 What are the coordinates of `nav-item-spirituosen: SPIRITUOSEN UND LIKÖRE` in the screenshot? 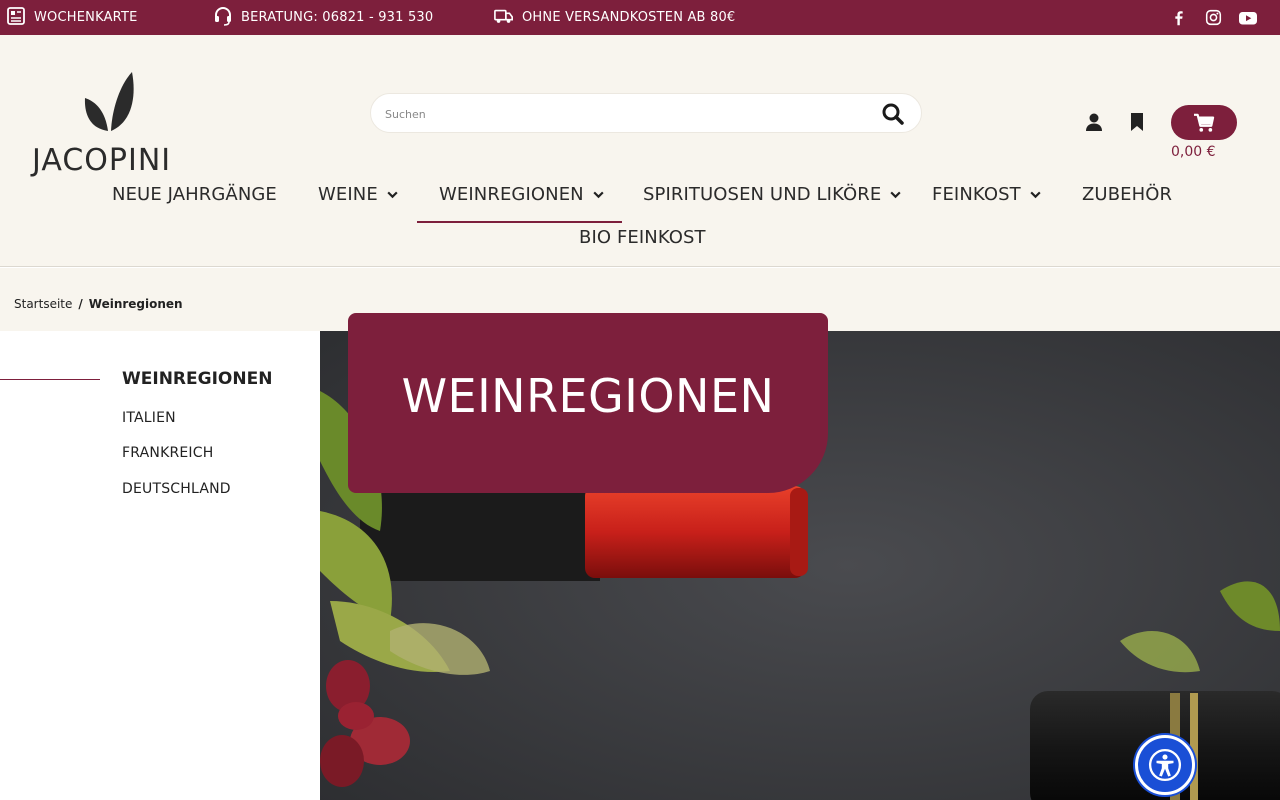 It's located at (772, 194).